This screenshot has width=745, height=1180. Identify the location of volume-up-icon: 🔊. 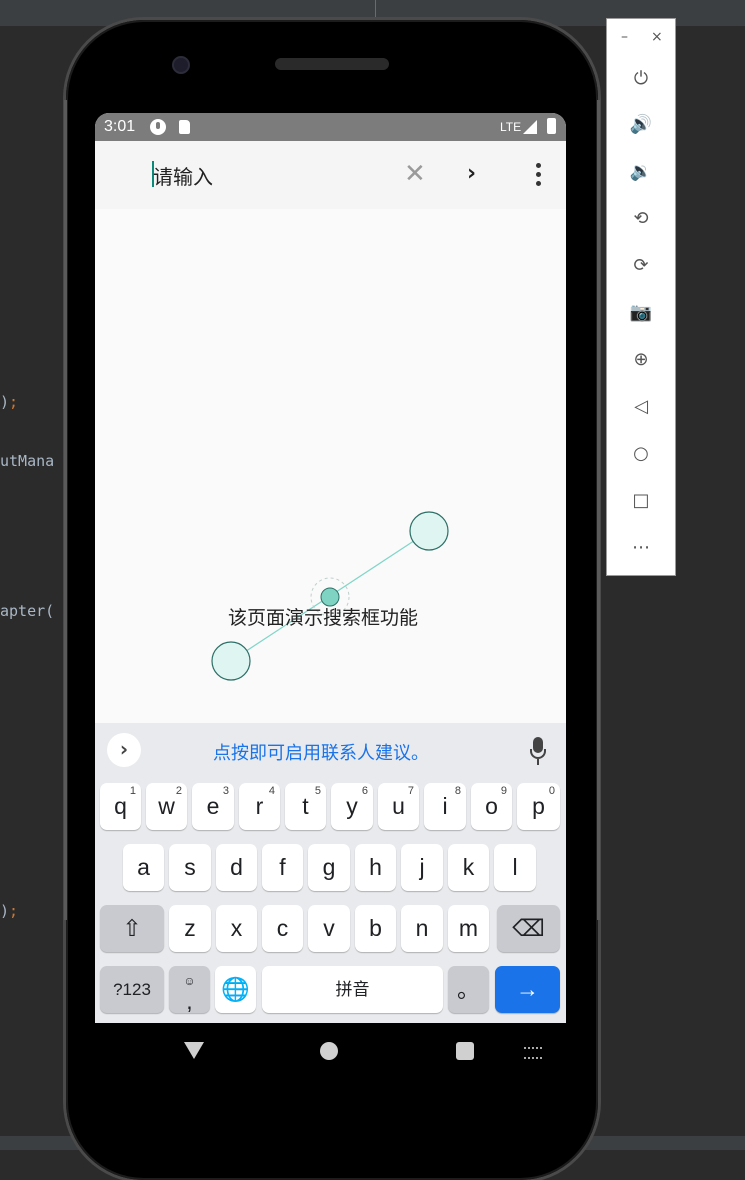
(641, 125).